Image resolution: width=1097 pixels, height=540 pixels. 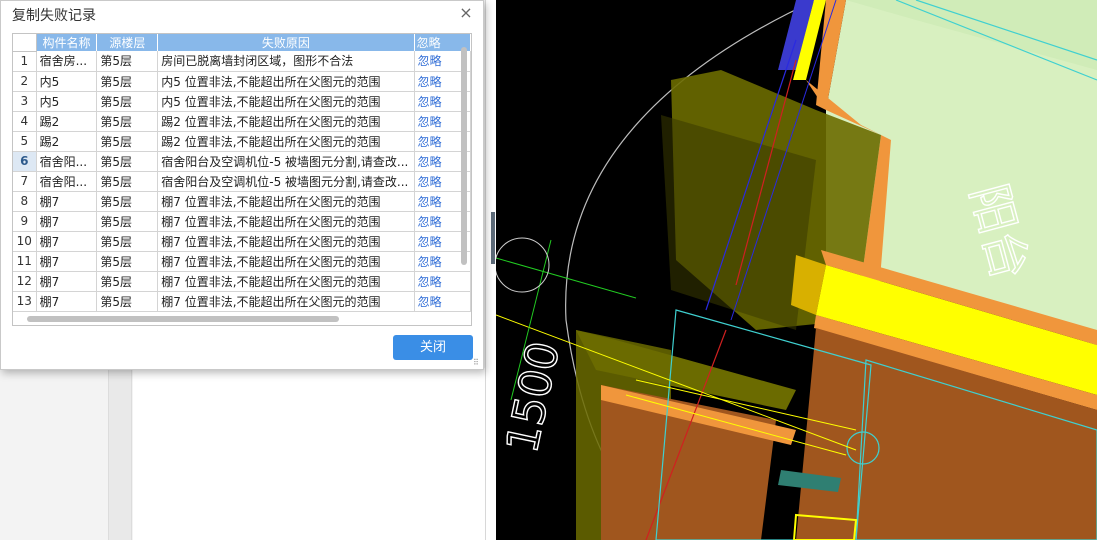 I want to click on resize-grip-icon: ⠿, so click(x=477, y=363).